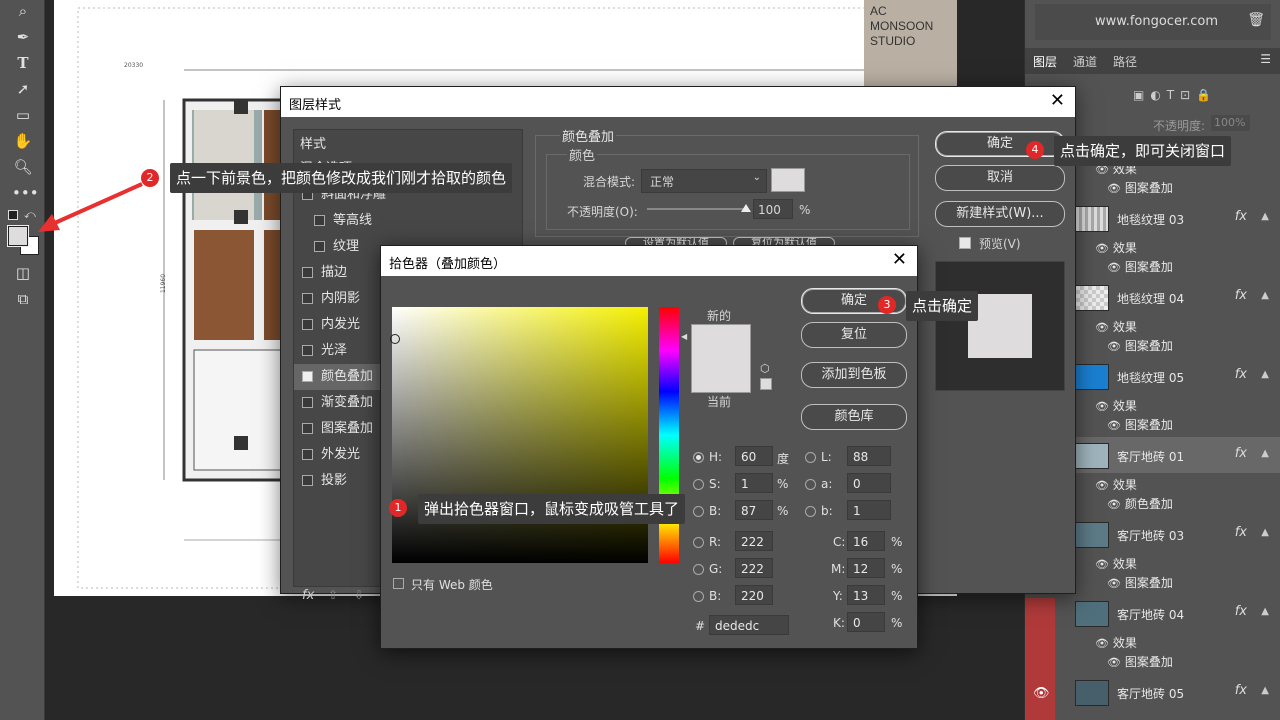 Image resolution: width=1280 pixels, height=720 pixels. I want to click on cancel-button: 取消, so click(1000, 178).